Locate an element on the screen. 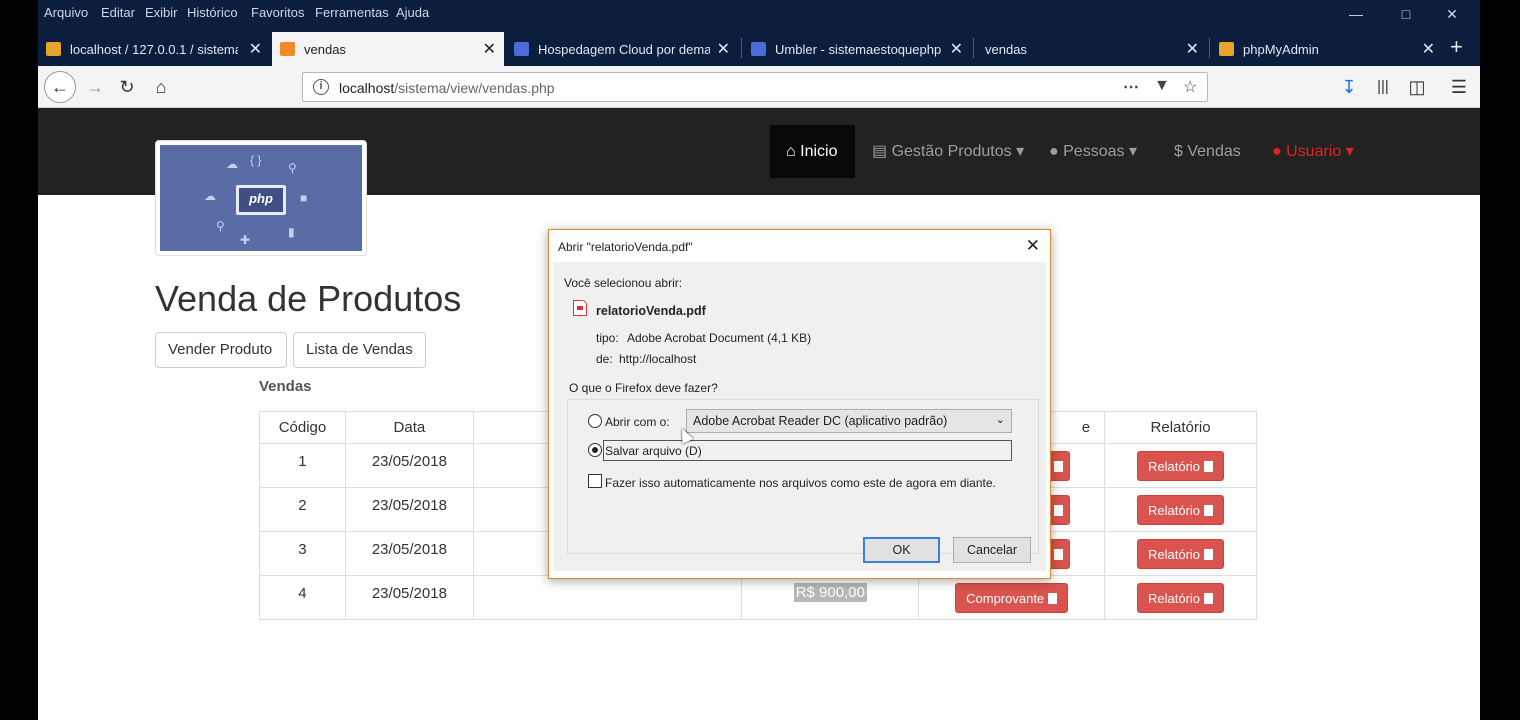 This screenshot has width=1520, height=720. bookmark-star-icon: ☆ is located at coordinates (1190, 87).